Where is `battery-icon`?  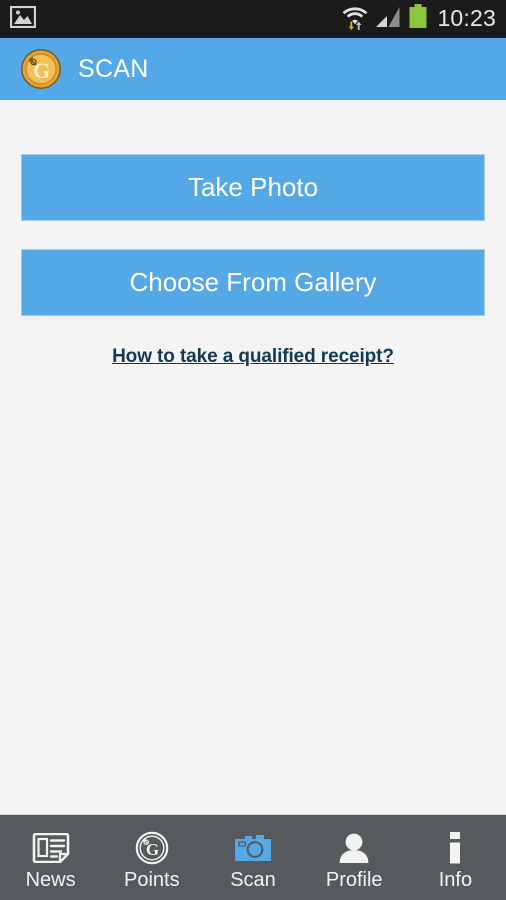
battery-icon is located at coordinates (418, 19).